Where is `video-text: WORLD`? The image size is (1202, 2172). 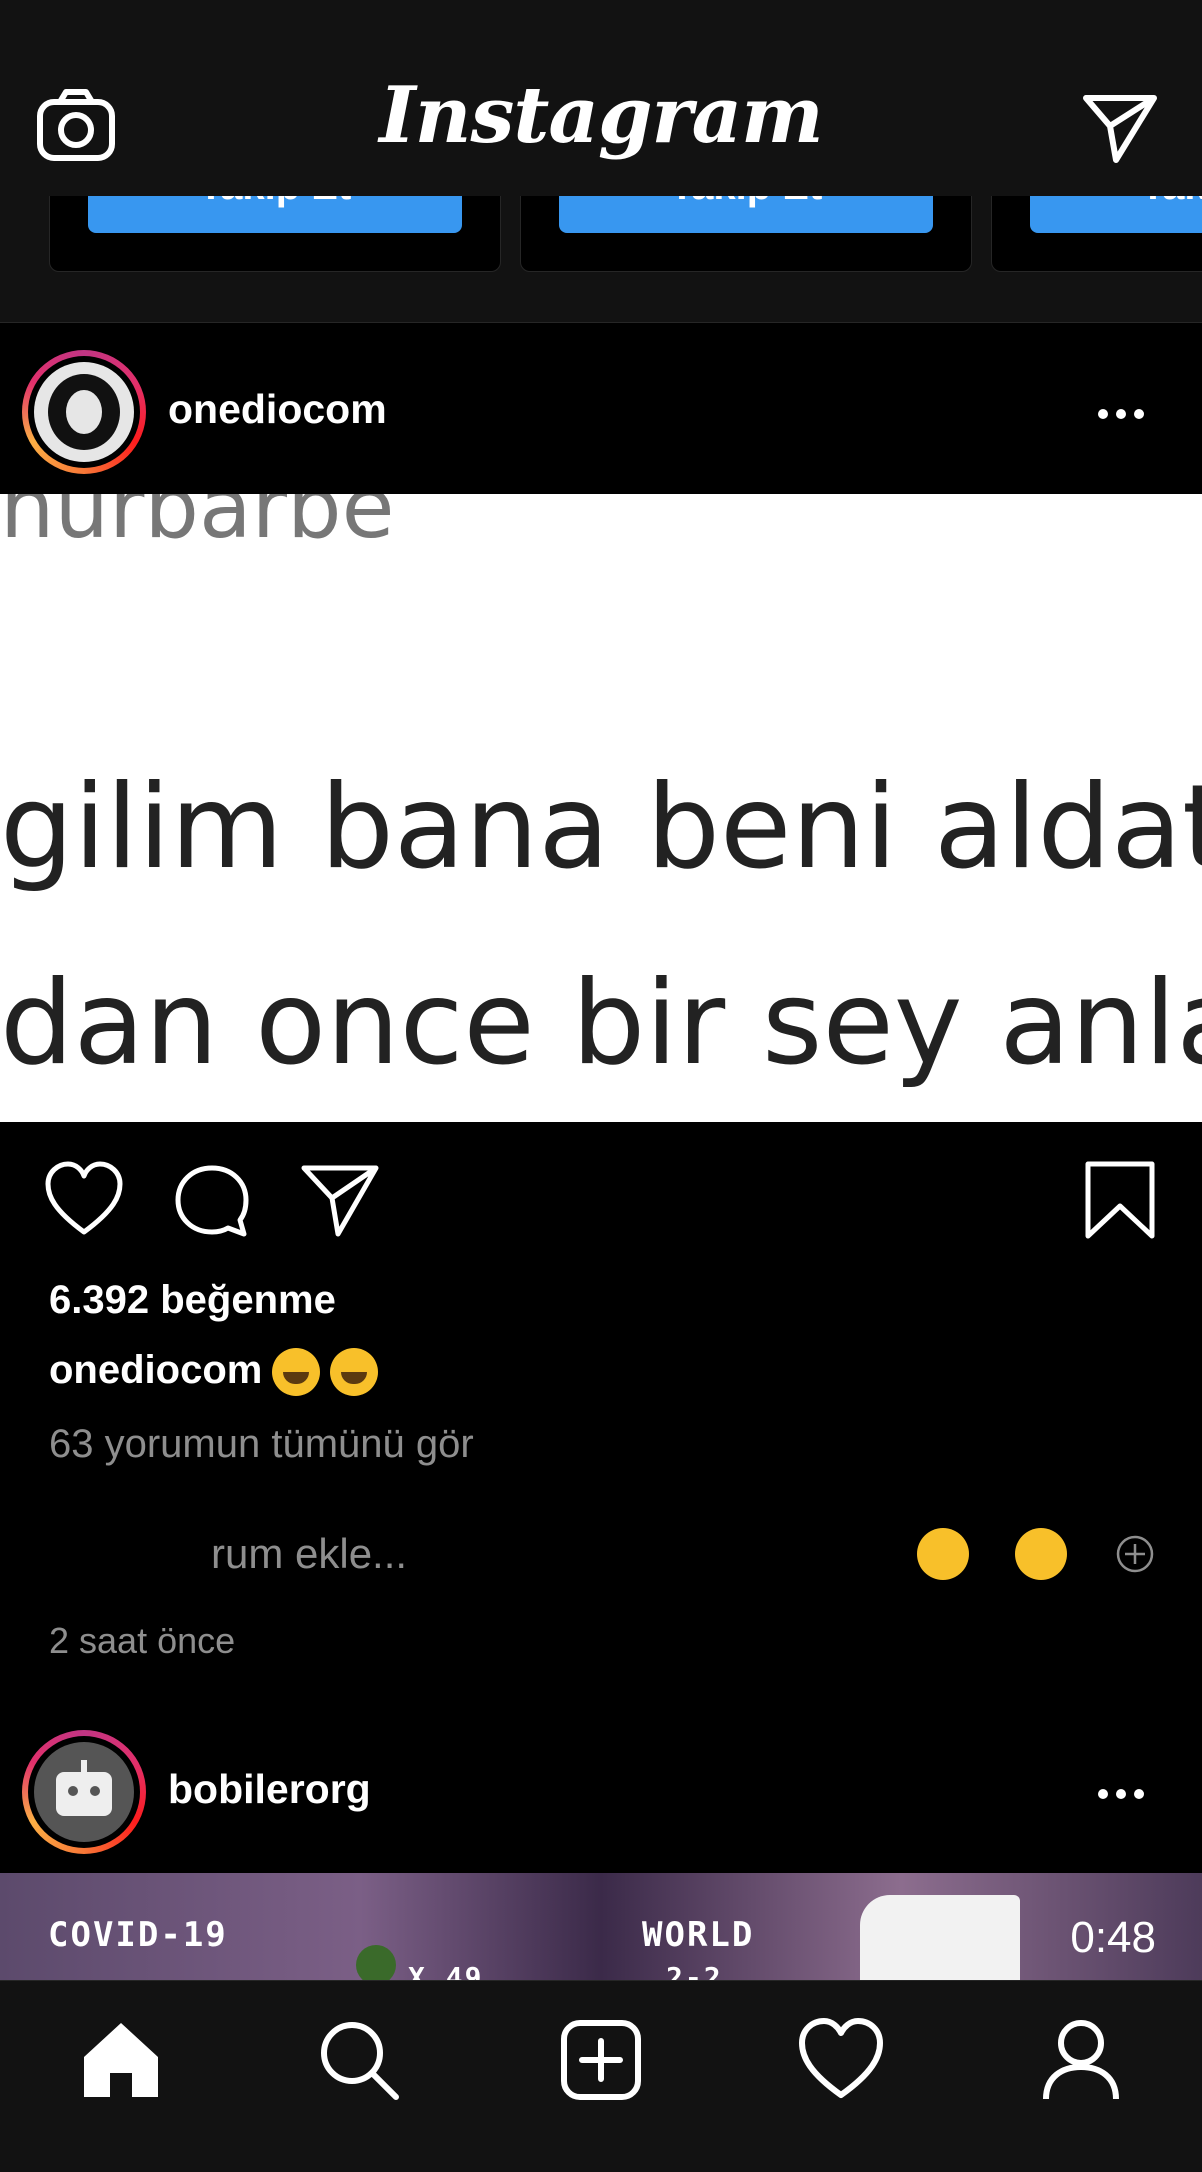 video-text: WORLD is located at coordinates (698, 1935).